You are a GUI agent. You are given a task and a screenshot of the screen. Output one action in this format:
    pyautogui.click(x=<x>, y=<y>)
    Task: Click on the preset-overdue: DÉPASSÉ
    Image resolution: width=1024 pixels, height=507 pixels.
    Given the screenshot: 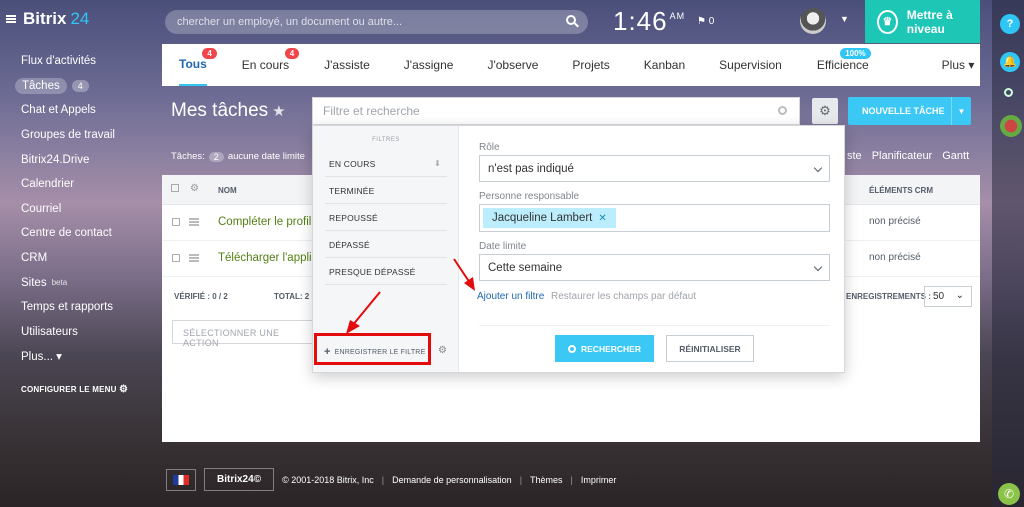 What is the action you would take?
    pyautogui.click(x=386, y=245)
    